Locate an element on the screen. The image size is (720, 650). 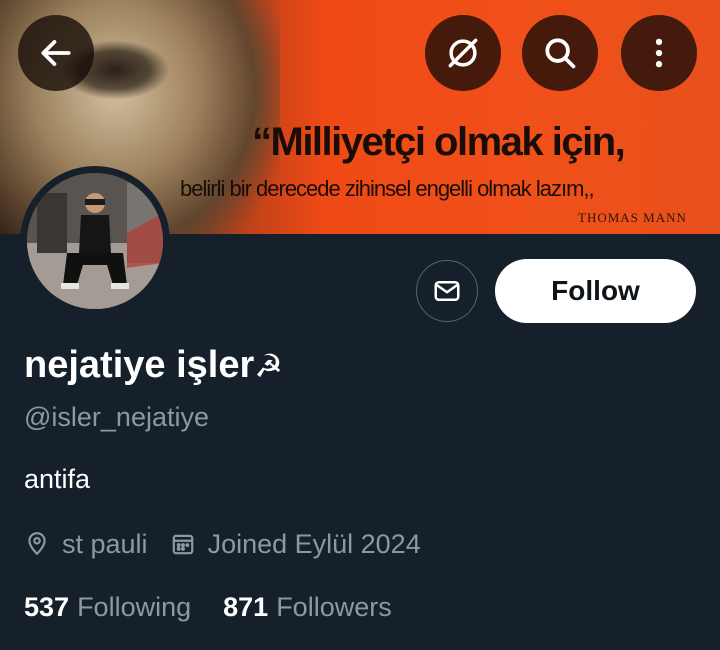
followers-count: 871 is located at coordinates (246, 606).